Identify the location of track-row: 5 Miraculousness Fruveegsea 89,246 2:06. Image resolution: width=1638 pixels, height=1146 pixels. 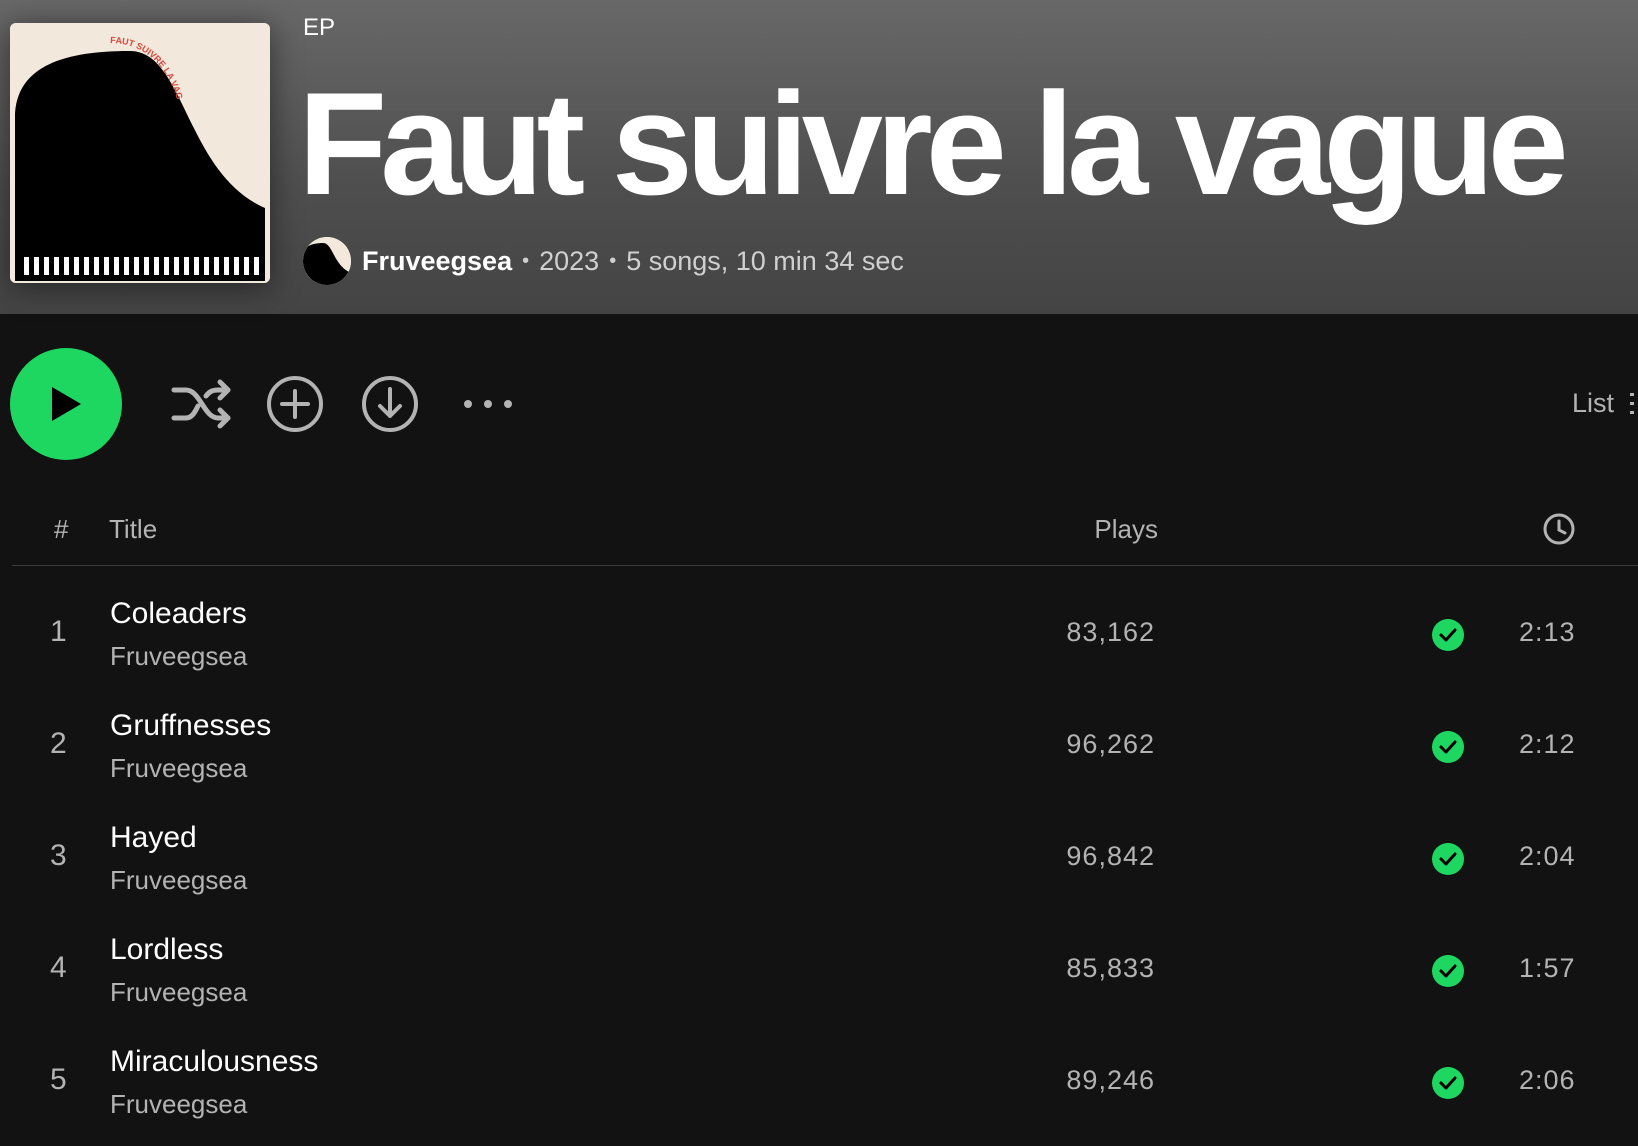
(825, 1087).